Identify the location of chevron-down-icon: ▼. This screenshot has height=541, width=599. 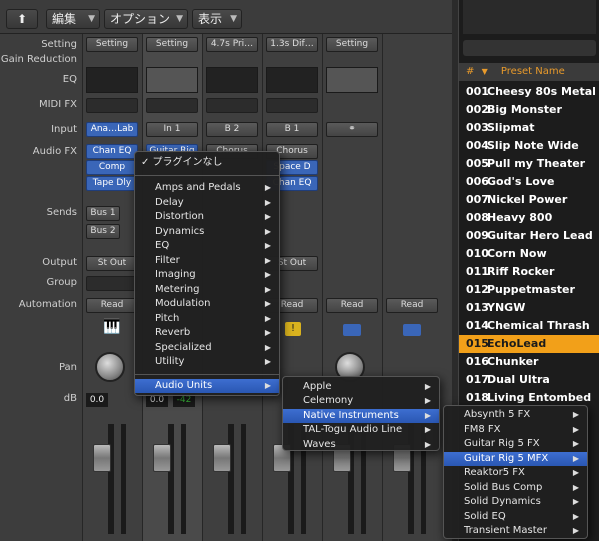
(233, 19).